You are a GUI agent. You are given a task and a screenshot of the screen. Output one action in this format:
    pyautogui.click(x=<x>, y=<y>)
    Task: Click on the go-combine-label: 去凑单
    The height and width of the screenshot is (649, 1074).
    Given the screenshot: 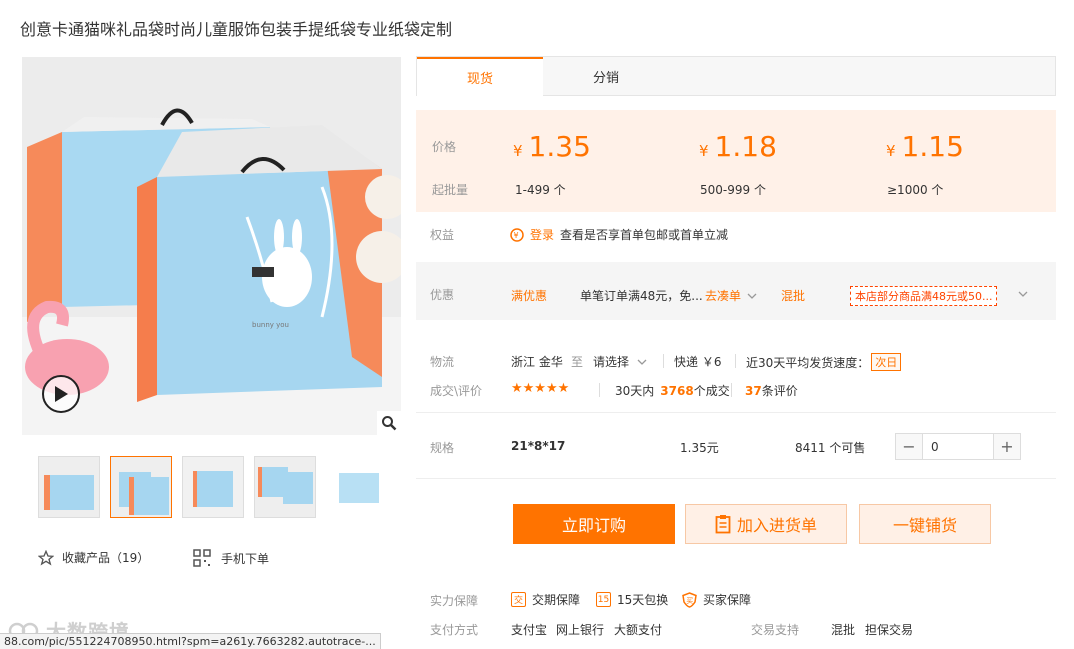 What is the action you would take?
    pyautogui.click(x=723, y=296)
    